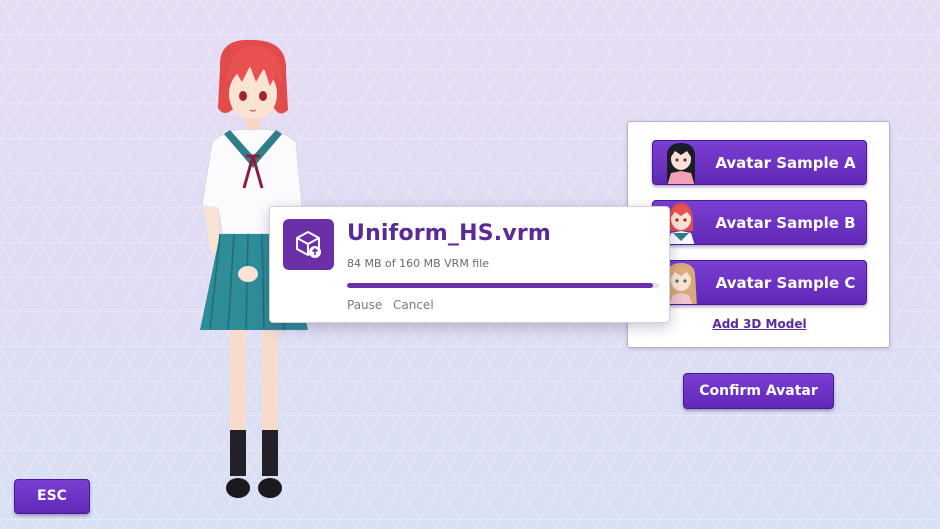 The width and height of the screenshot is (940, 529). Describe the element at coordinates (418, 263) in the screenshot. I see `upload-progress-text: 84 MB of 160 MB VRM file` at that location.